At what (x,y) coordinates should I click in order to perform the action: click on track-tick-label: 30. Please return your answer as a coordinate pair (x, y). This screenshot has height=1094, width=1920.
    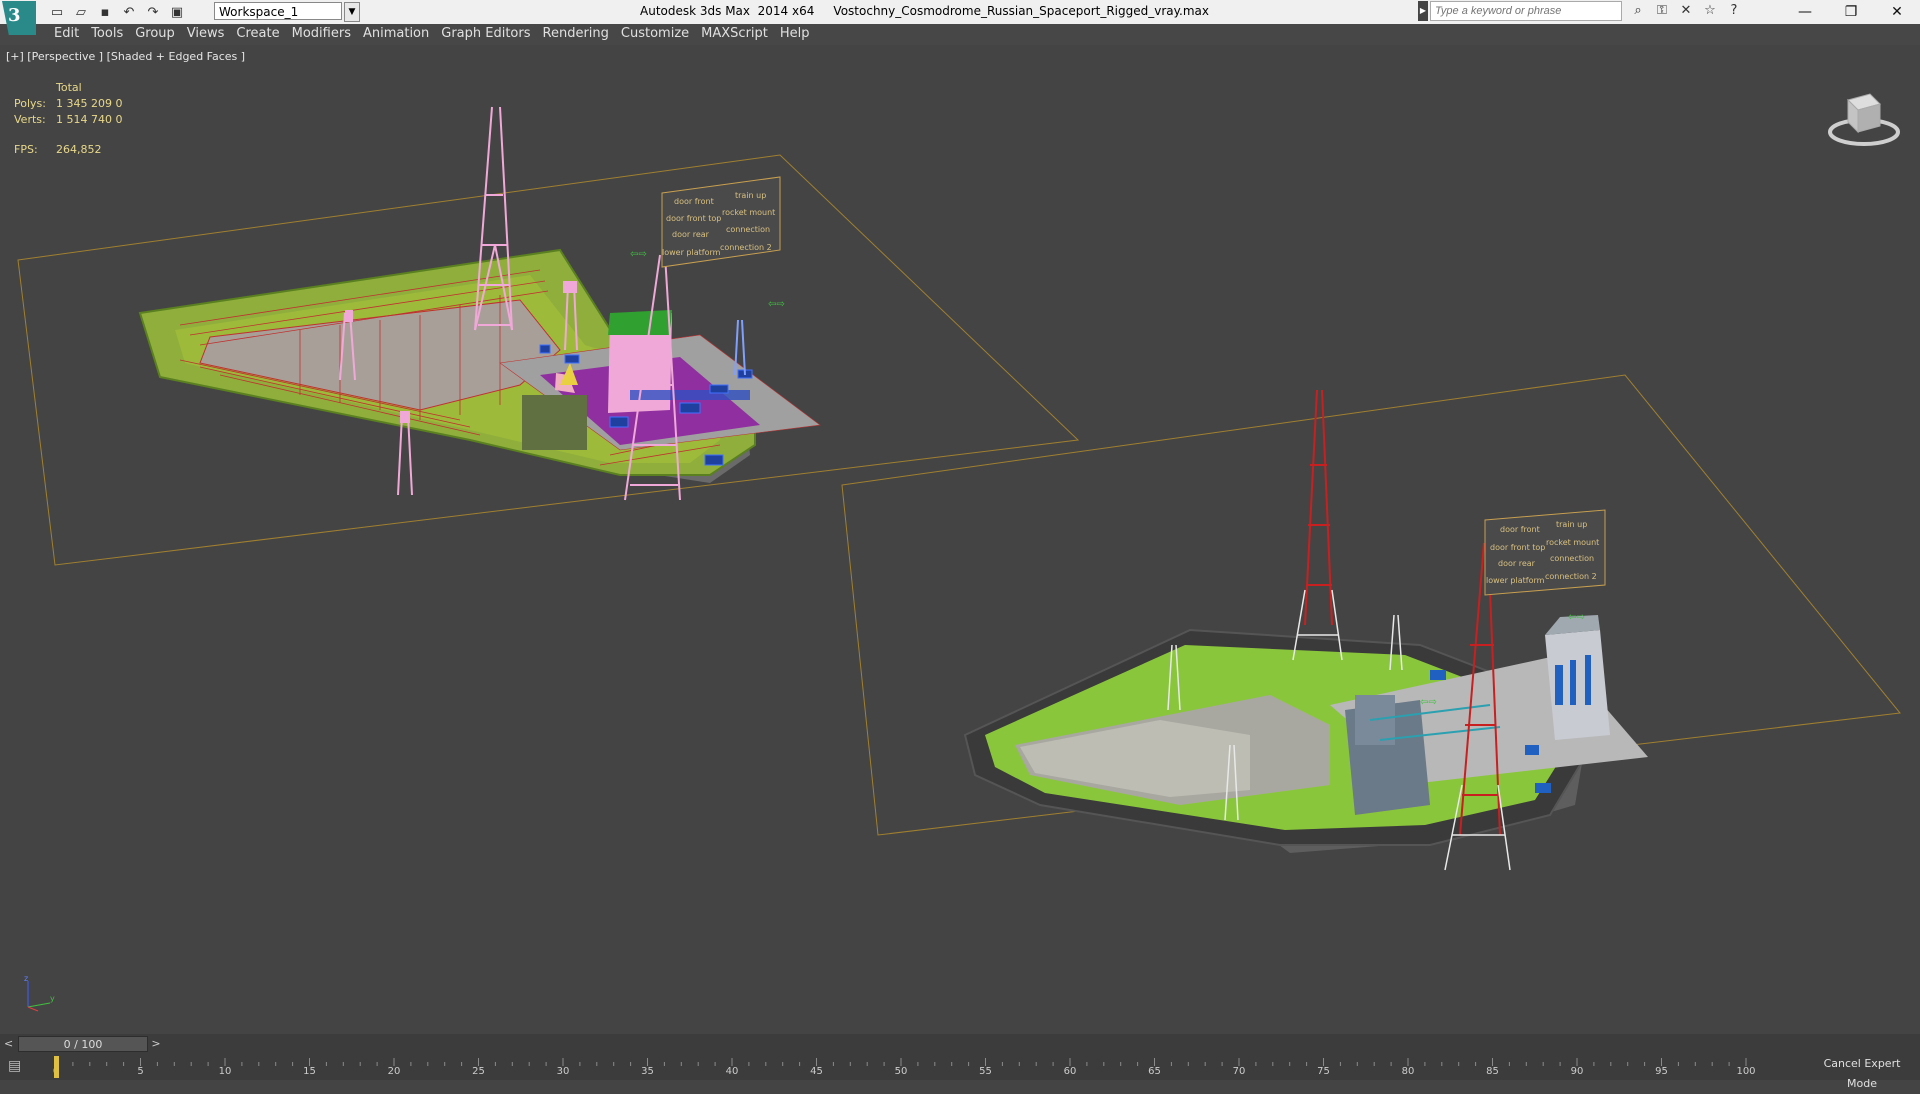
    Looking at the image, I should click on (563, 1071).